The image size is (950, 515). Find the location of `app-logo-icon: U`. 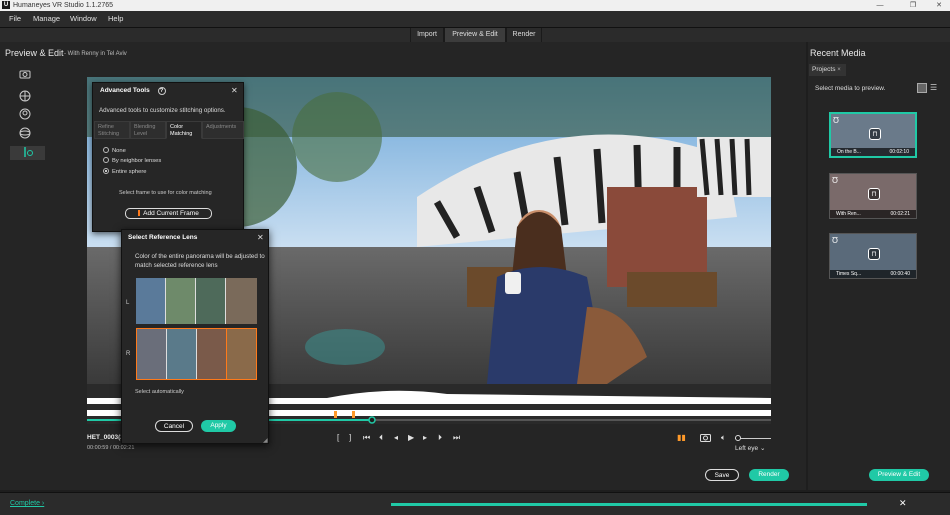

app-logo-icon: U is located at coordinates (6, 5).